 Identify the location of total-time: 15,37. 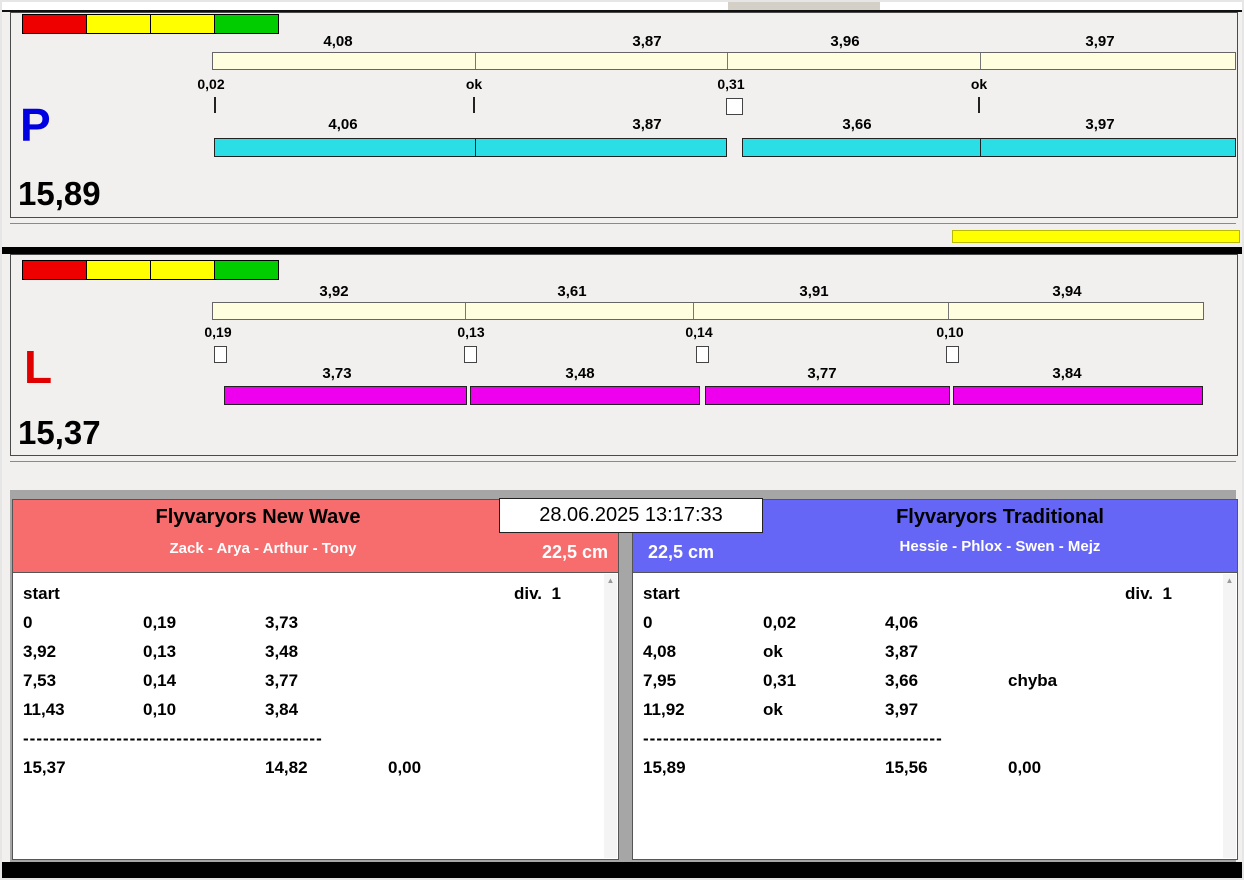
(44, 767).